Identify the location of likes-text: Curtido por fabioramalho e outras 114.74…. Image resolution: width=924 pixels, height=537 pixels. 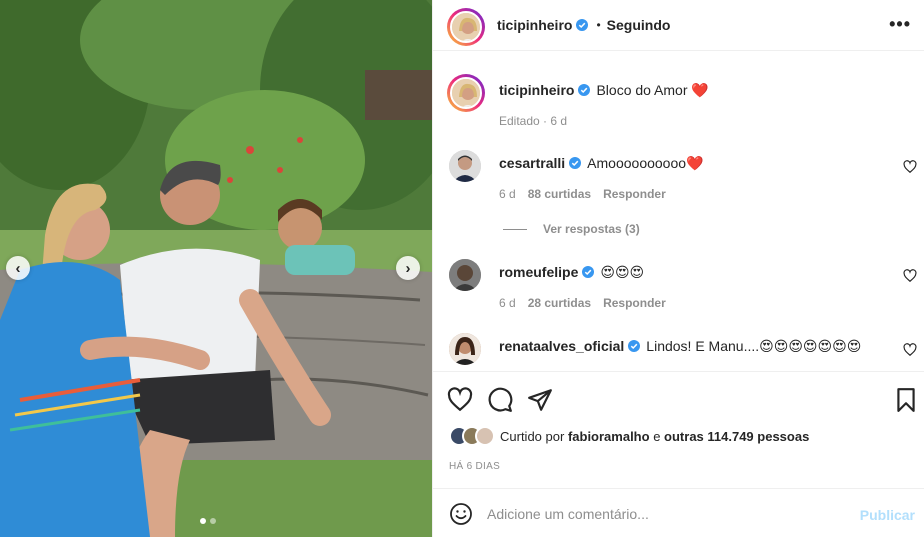
(654, 436).